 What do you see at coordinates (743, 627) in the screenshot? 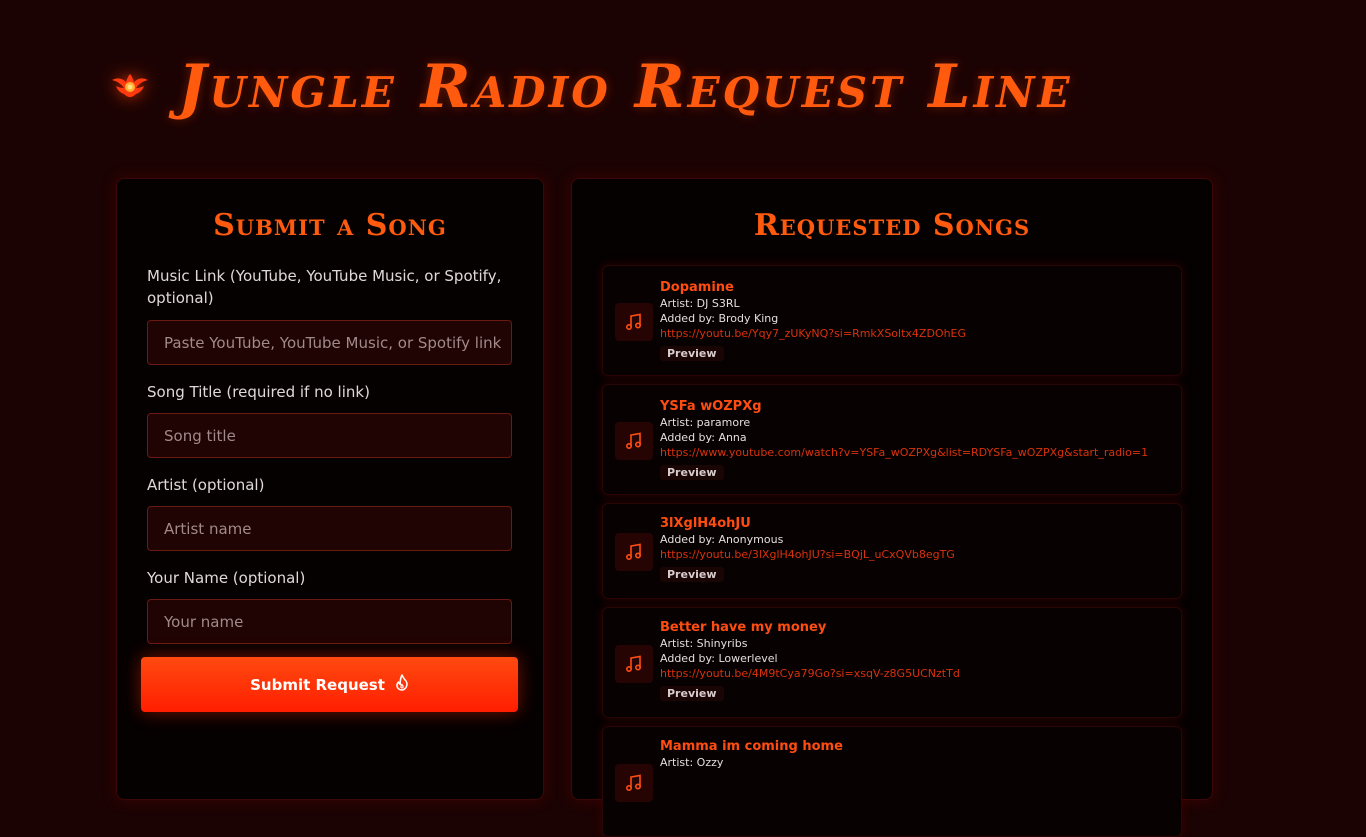
I see `song-title: Better have my money` at bounding box center [743, 627].